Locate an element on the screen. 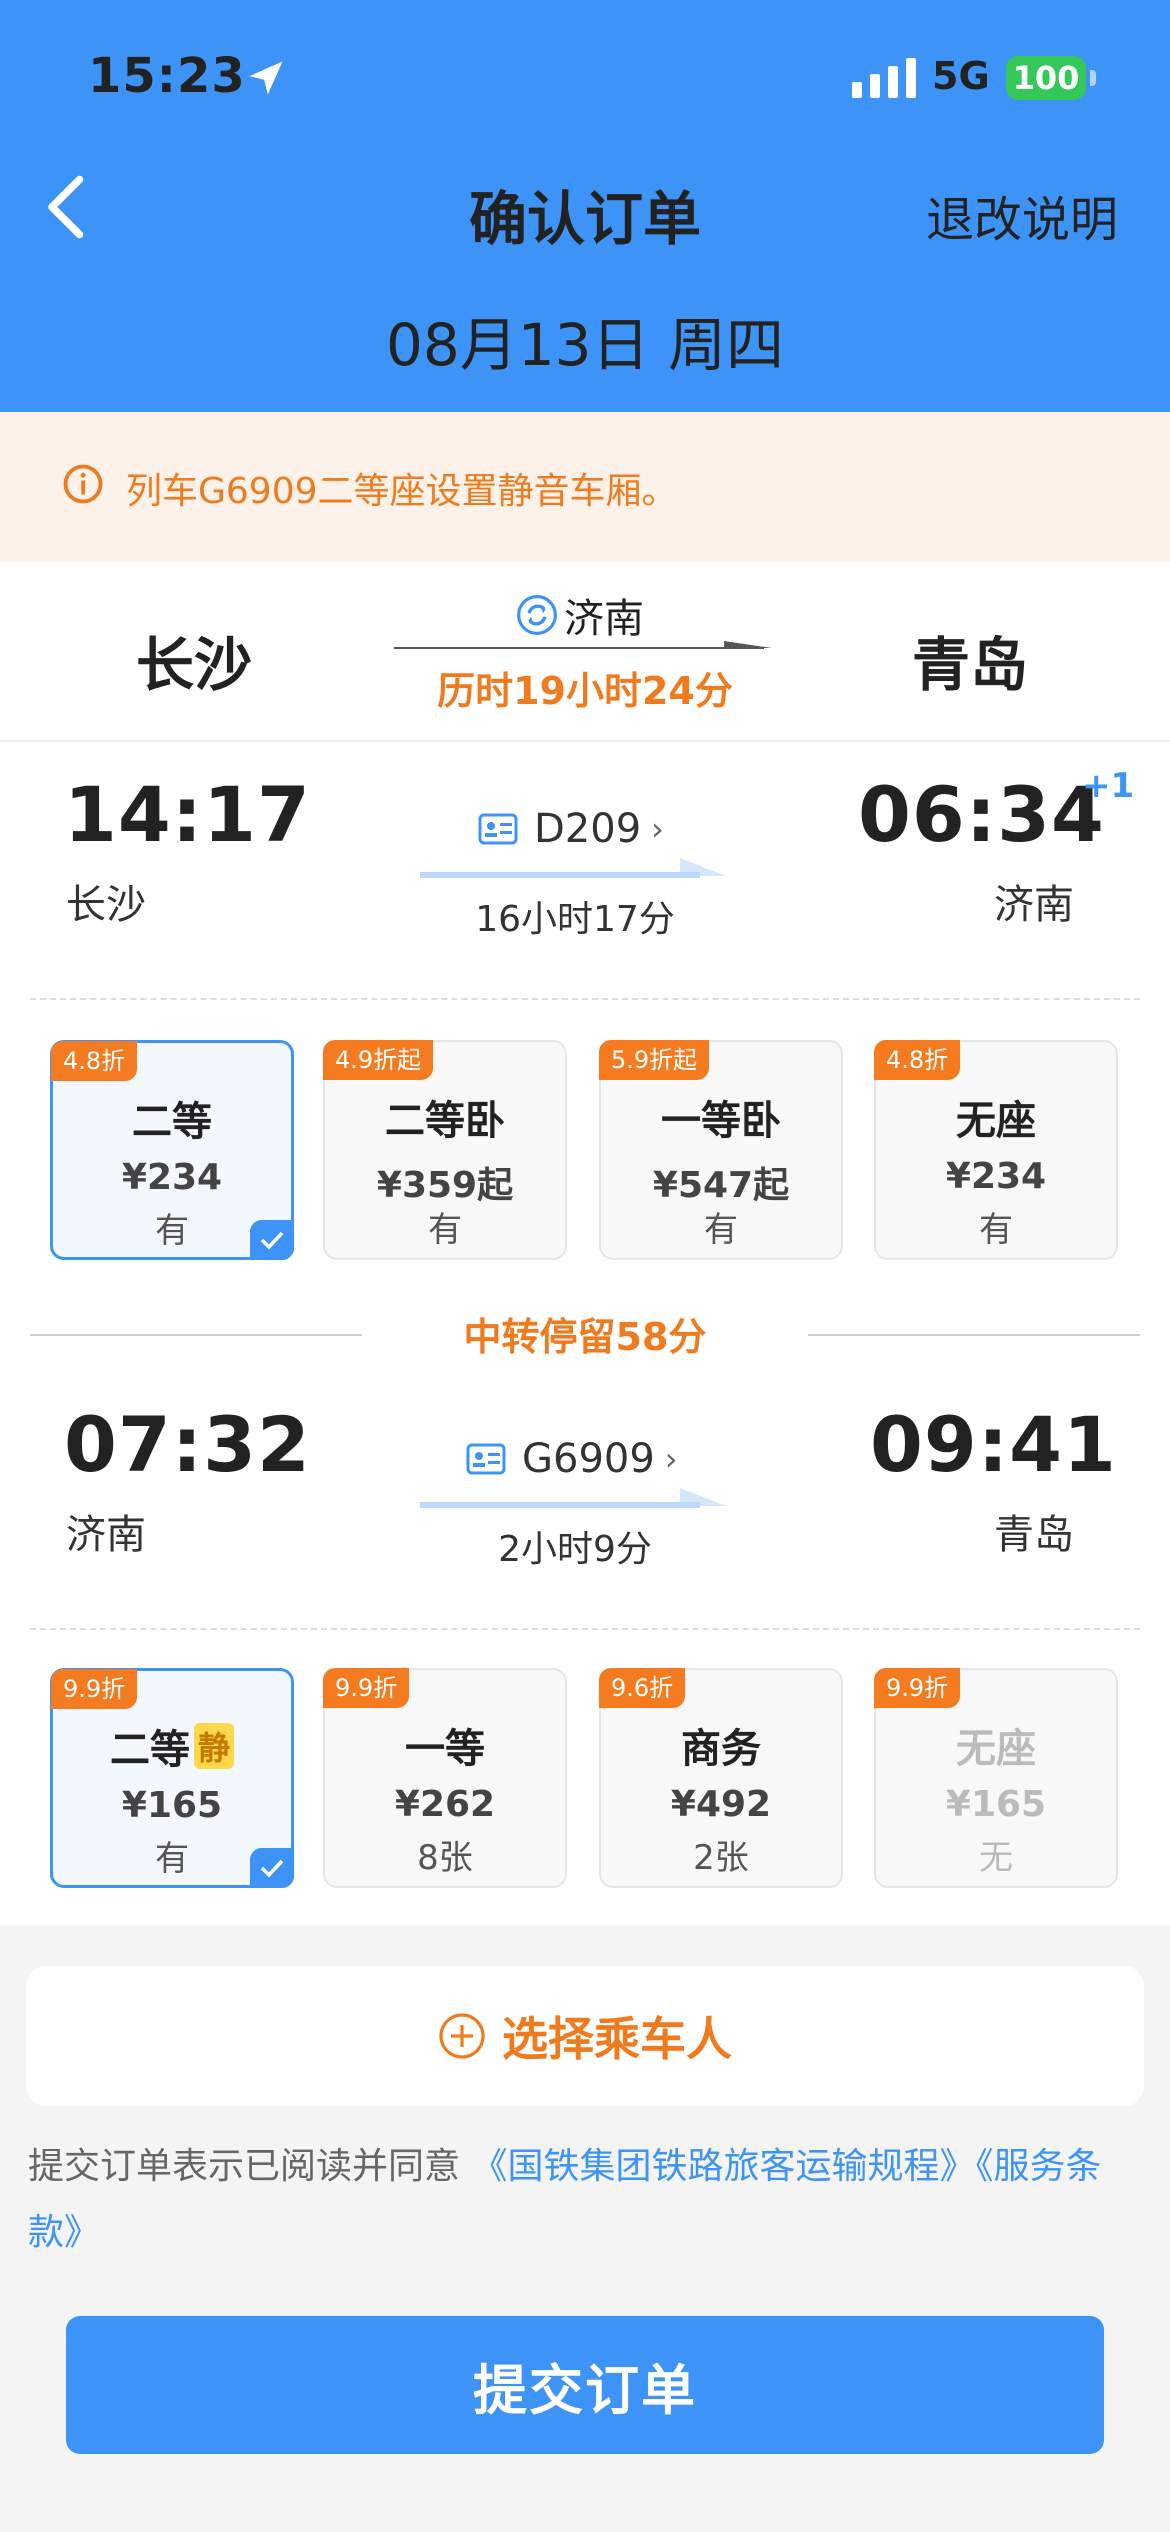 The width and height of the screenshot is (1170, 2532). seat-availability: 2张 is located at coordinates (721, 1858).